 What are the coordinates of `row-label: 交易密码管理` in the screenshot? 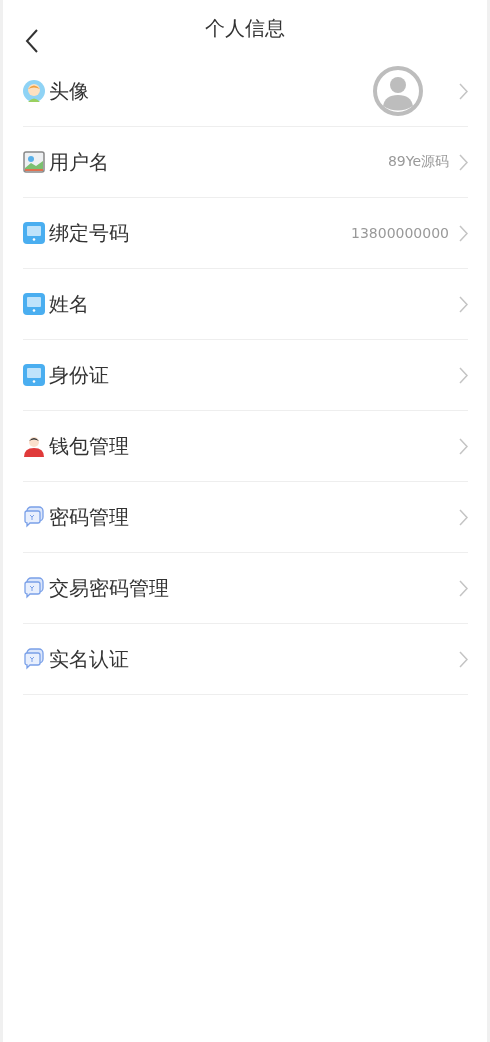 It's located at (109, 588).